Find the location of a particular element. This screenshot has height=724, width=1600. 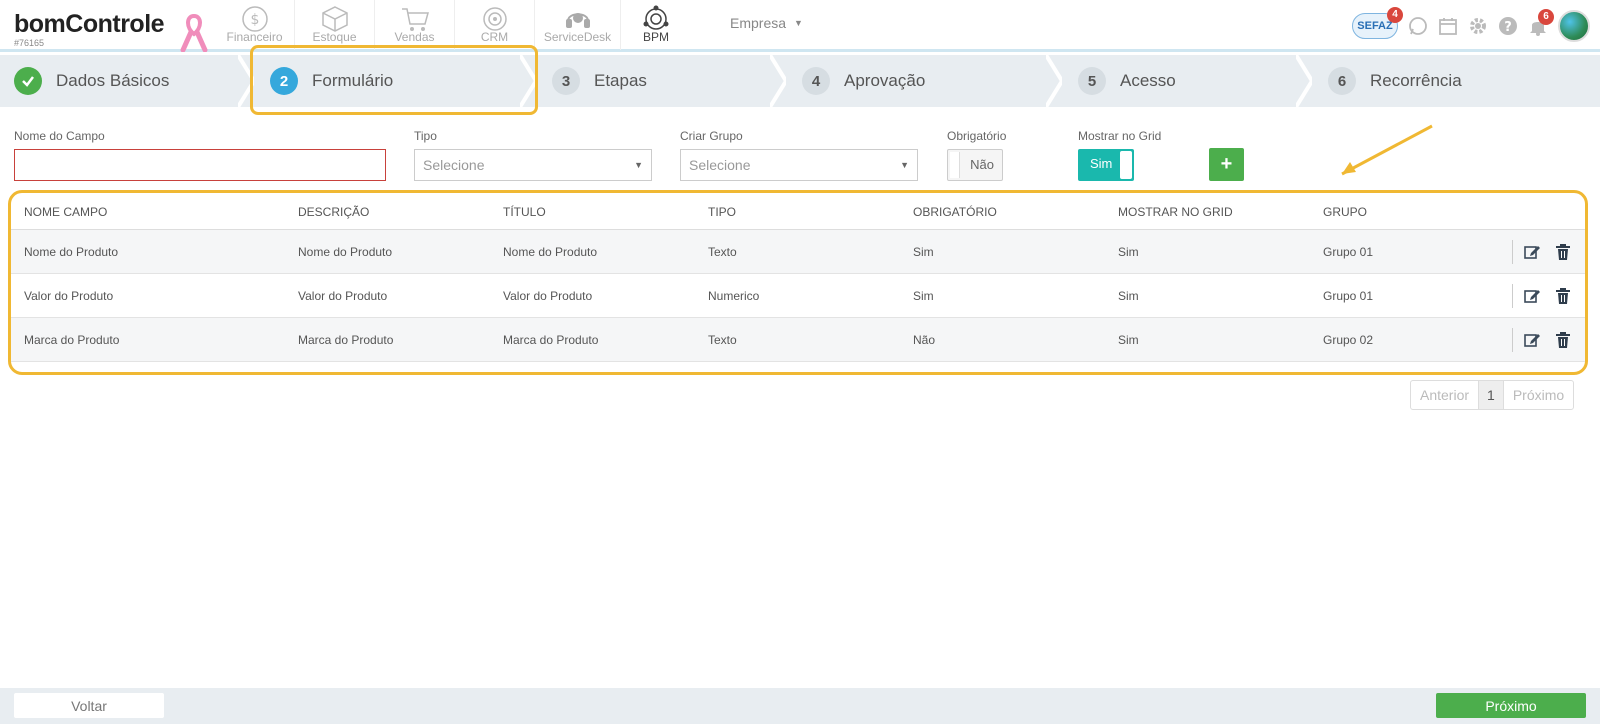

obrigatorio-toggle: Não is located at coordinates (975, 165).